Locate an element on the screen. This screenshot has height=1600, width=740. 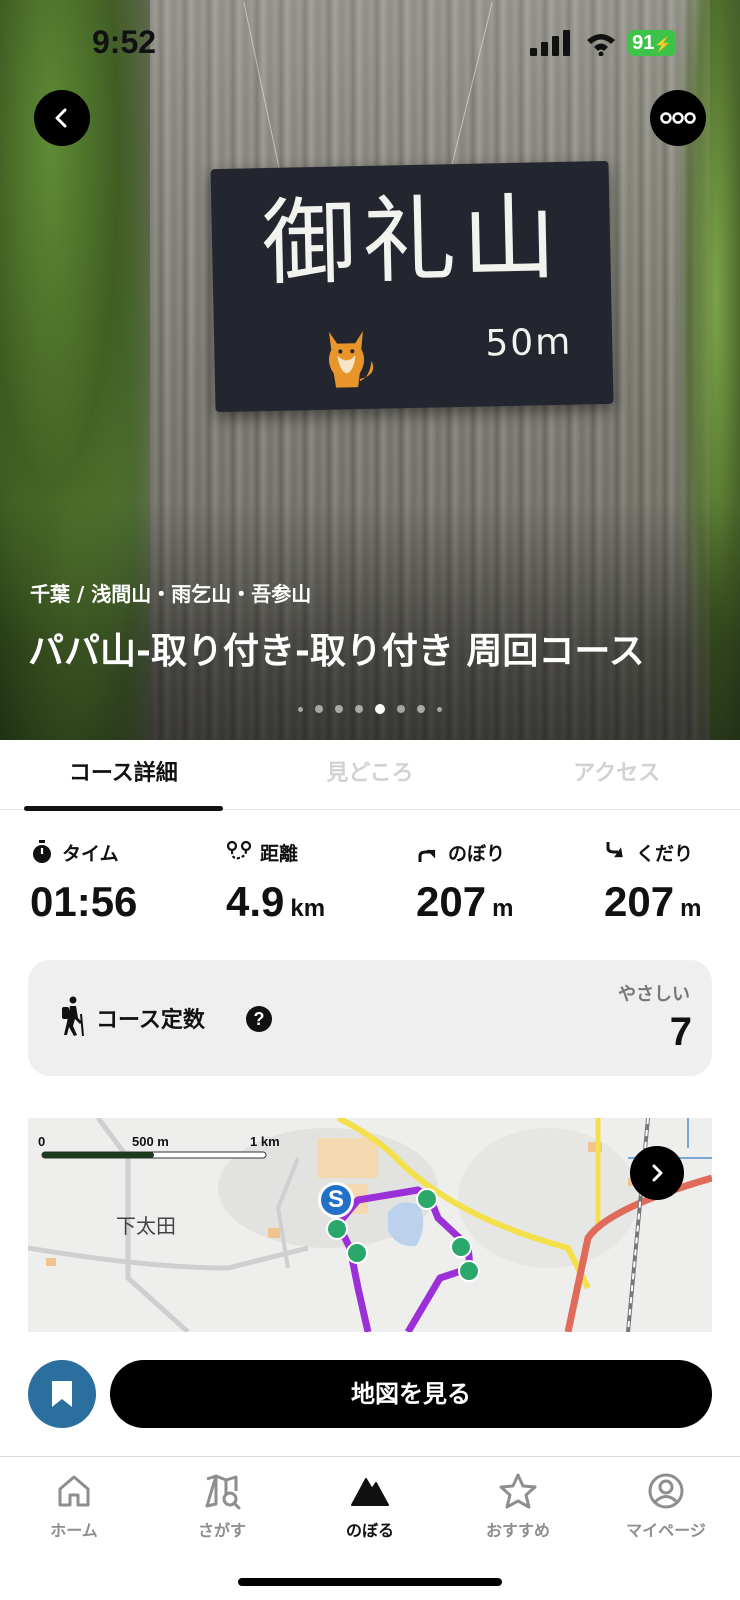
map-next-button is located at coordinates (657, 1173).